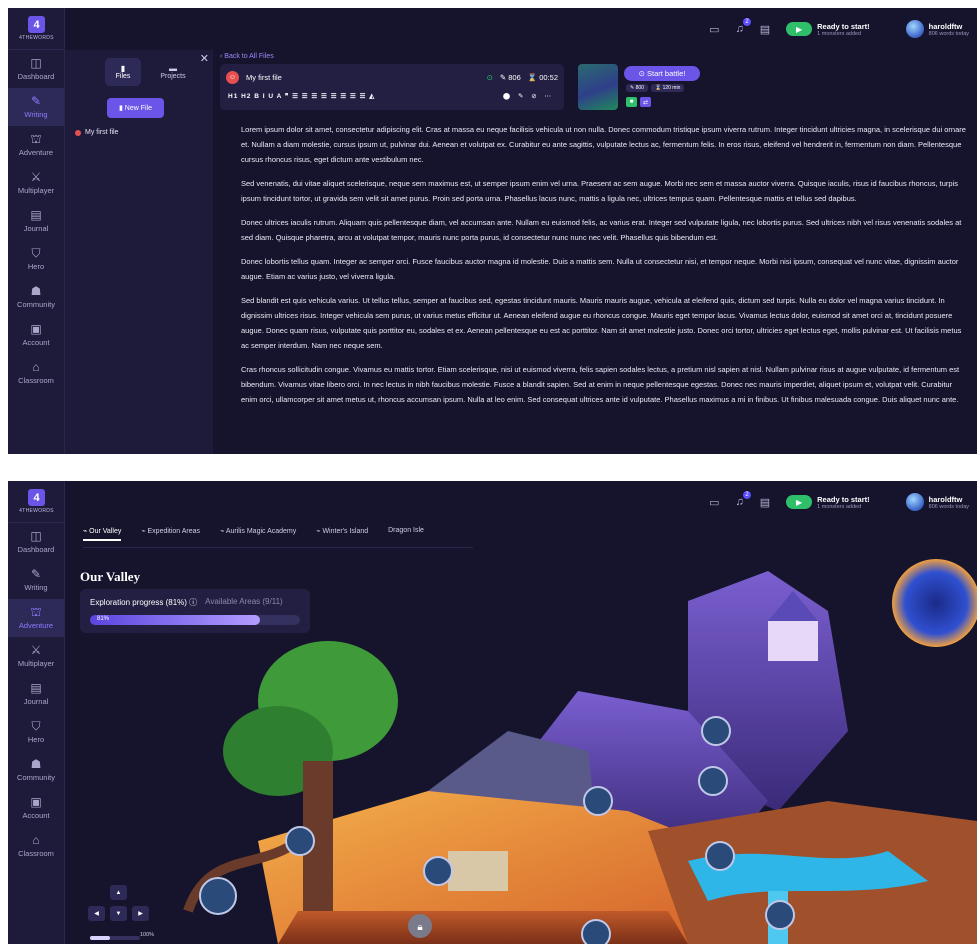 This screenshot has width=977, height=944. Describe the element at coordinates (170, 534) in the screenshot. I see `tab-expedition-areas: ⌁ Expedition Areas` at that location.